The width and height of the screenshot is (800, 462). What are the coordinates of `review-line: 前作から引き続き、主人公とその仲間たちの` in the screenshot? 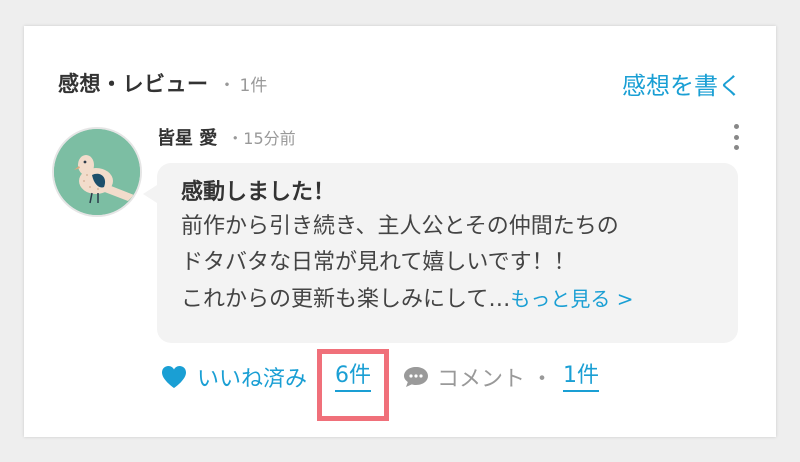 It's located at (400, 226).